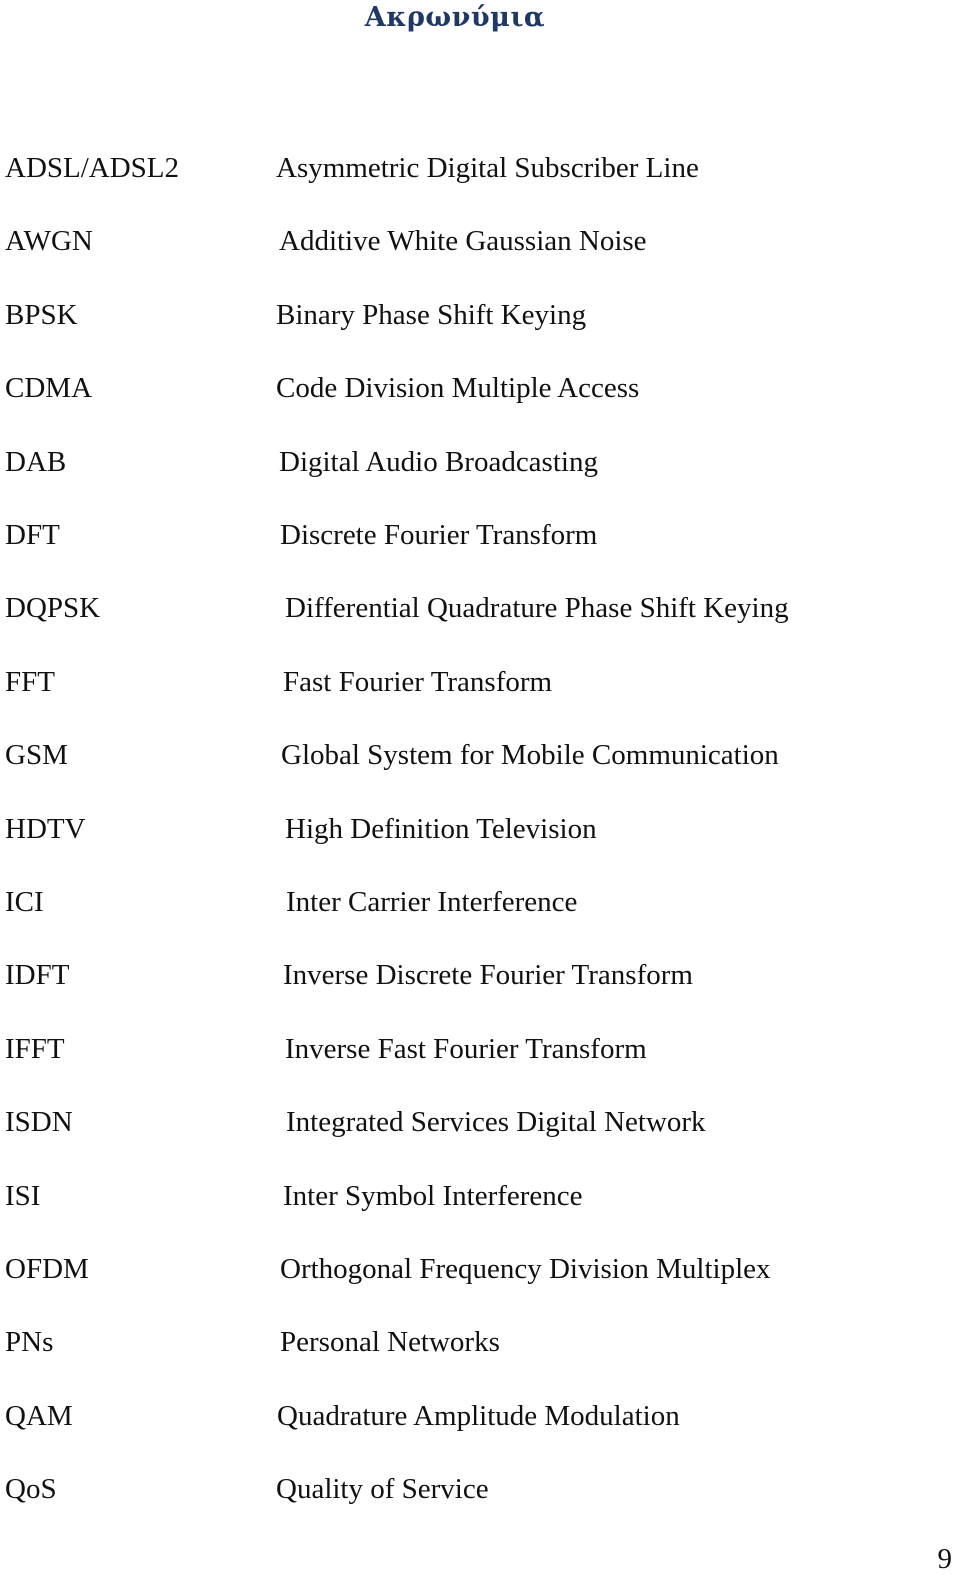 The height and width of the screenshot is (1584, 960). I want to click on acronym-row: BPSK Binary Phase Shift Keying, so click(480, 319).